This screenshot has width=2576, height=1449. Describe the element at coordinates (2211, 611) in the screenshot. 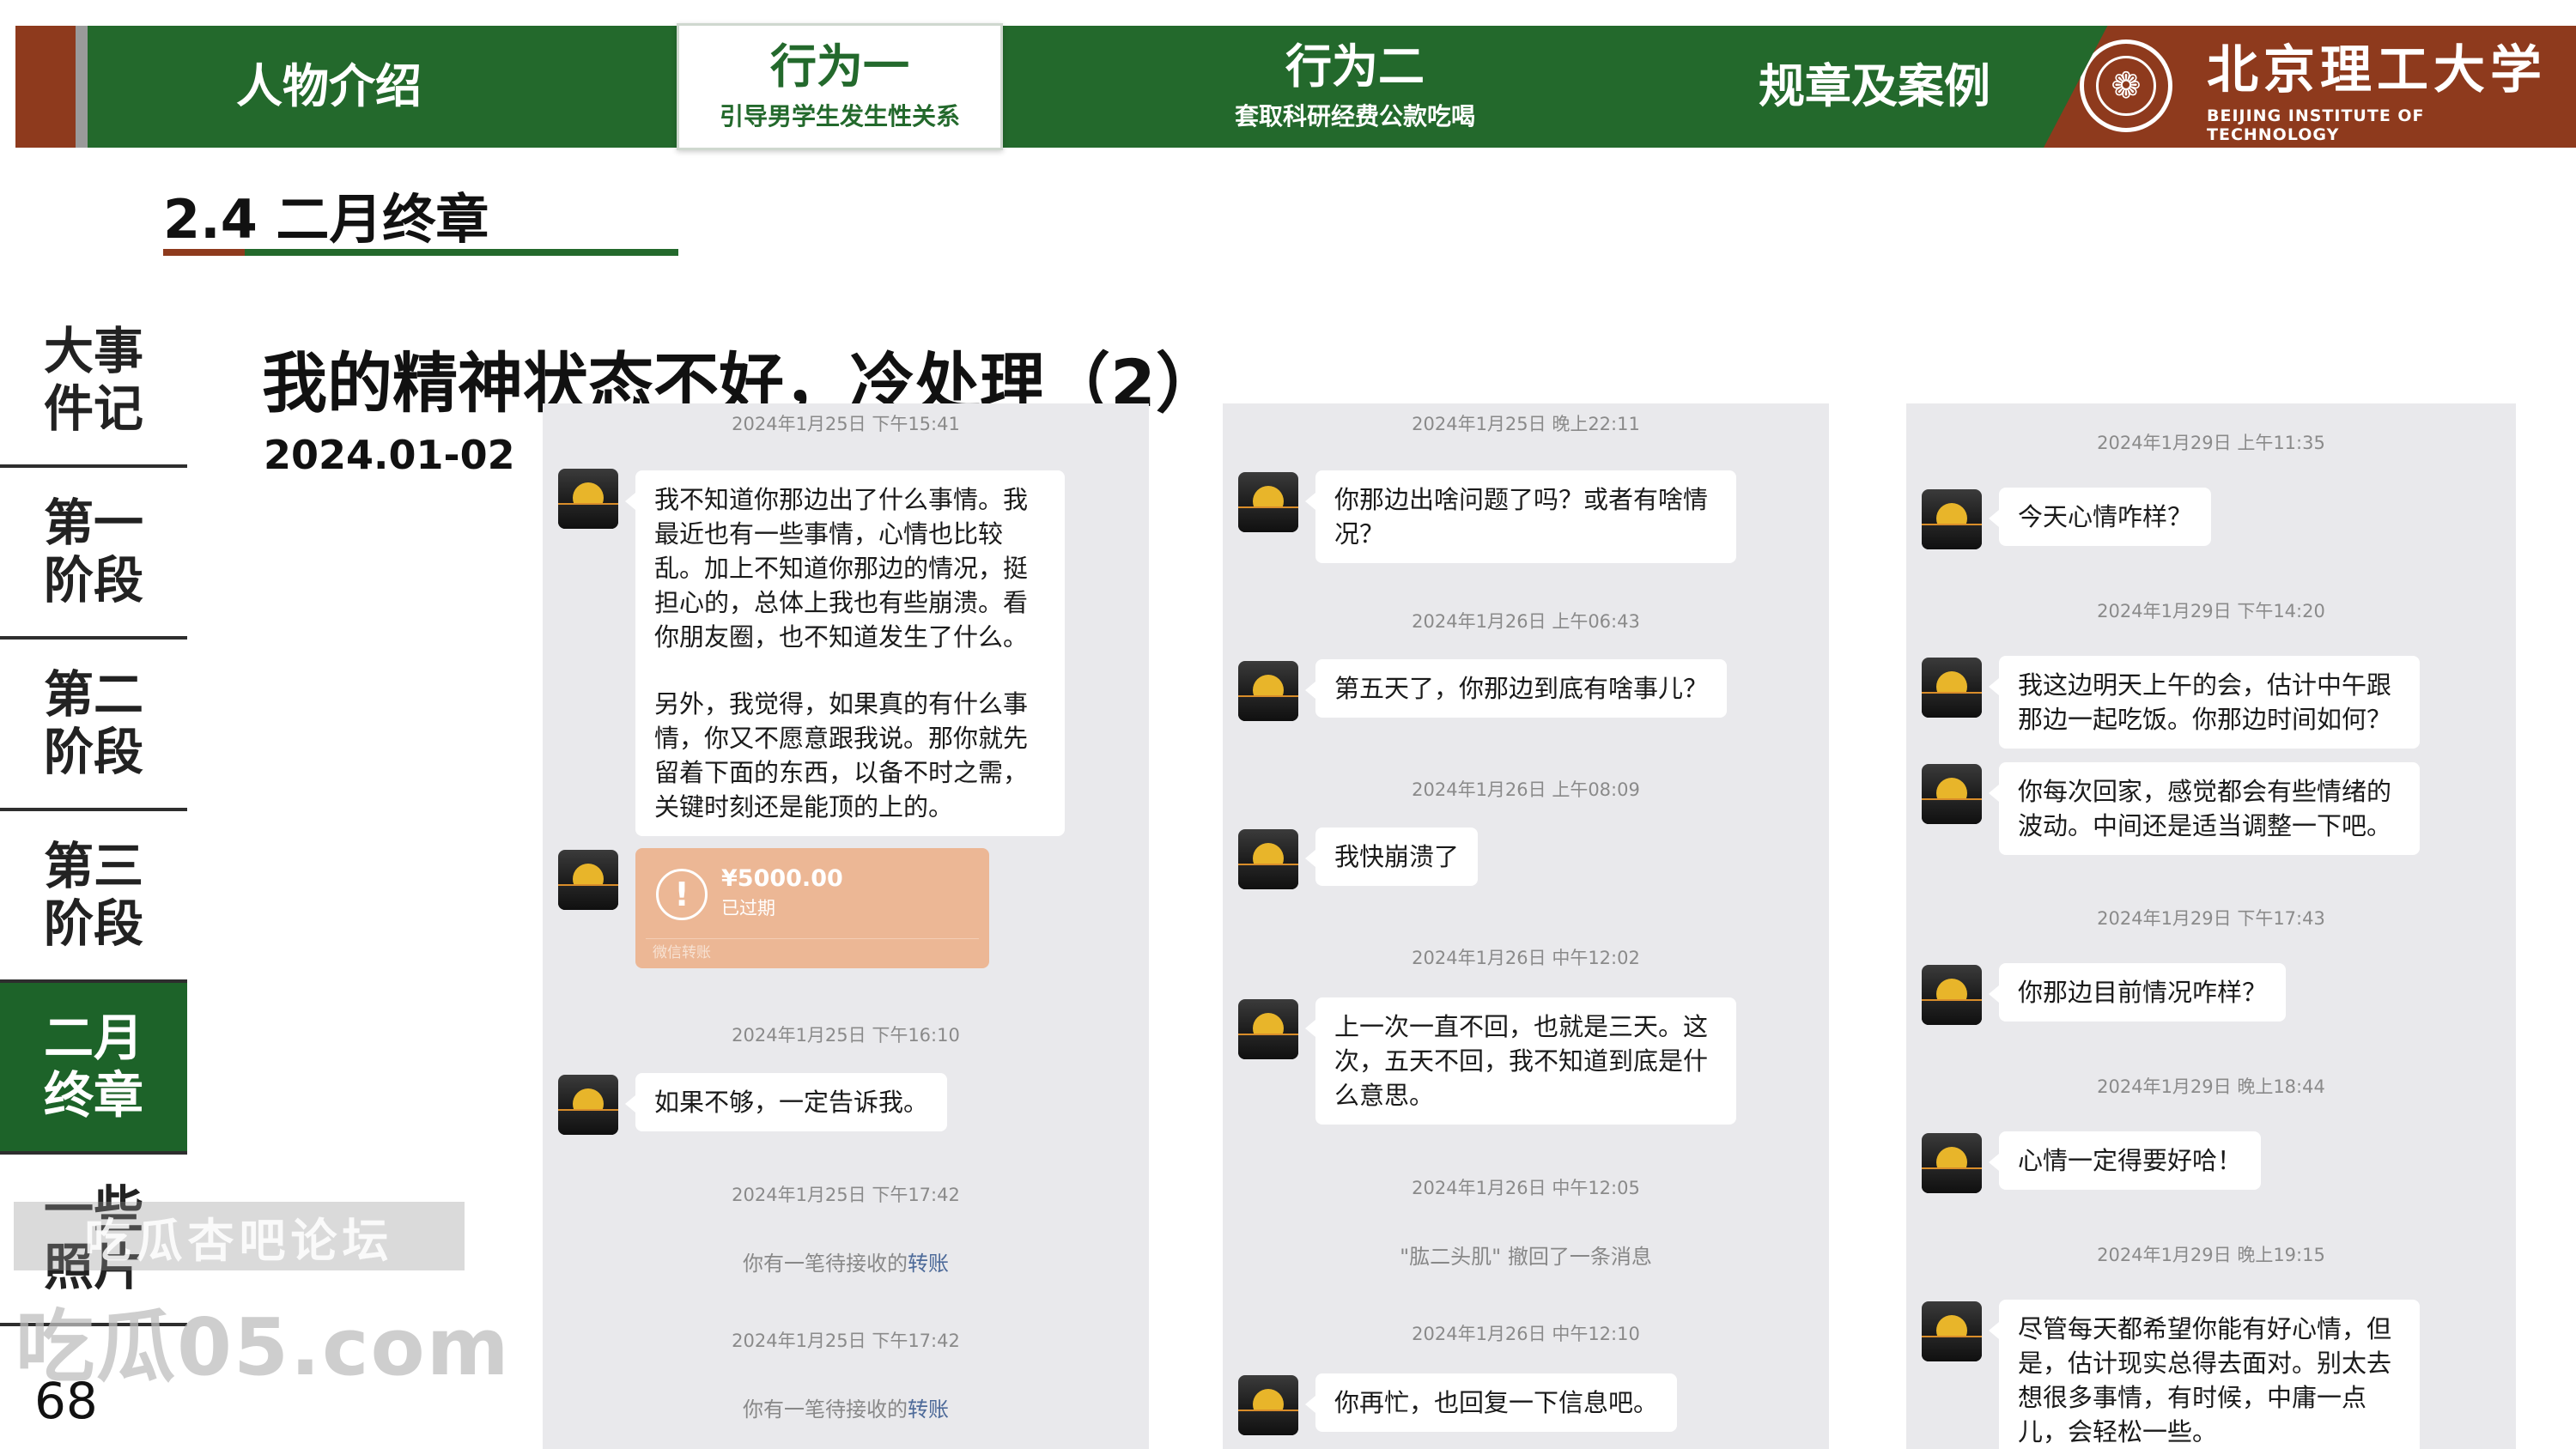

I see `chat-timestamp: 2024年1月29日 下午14:20` at that location.